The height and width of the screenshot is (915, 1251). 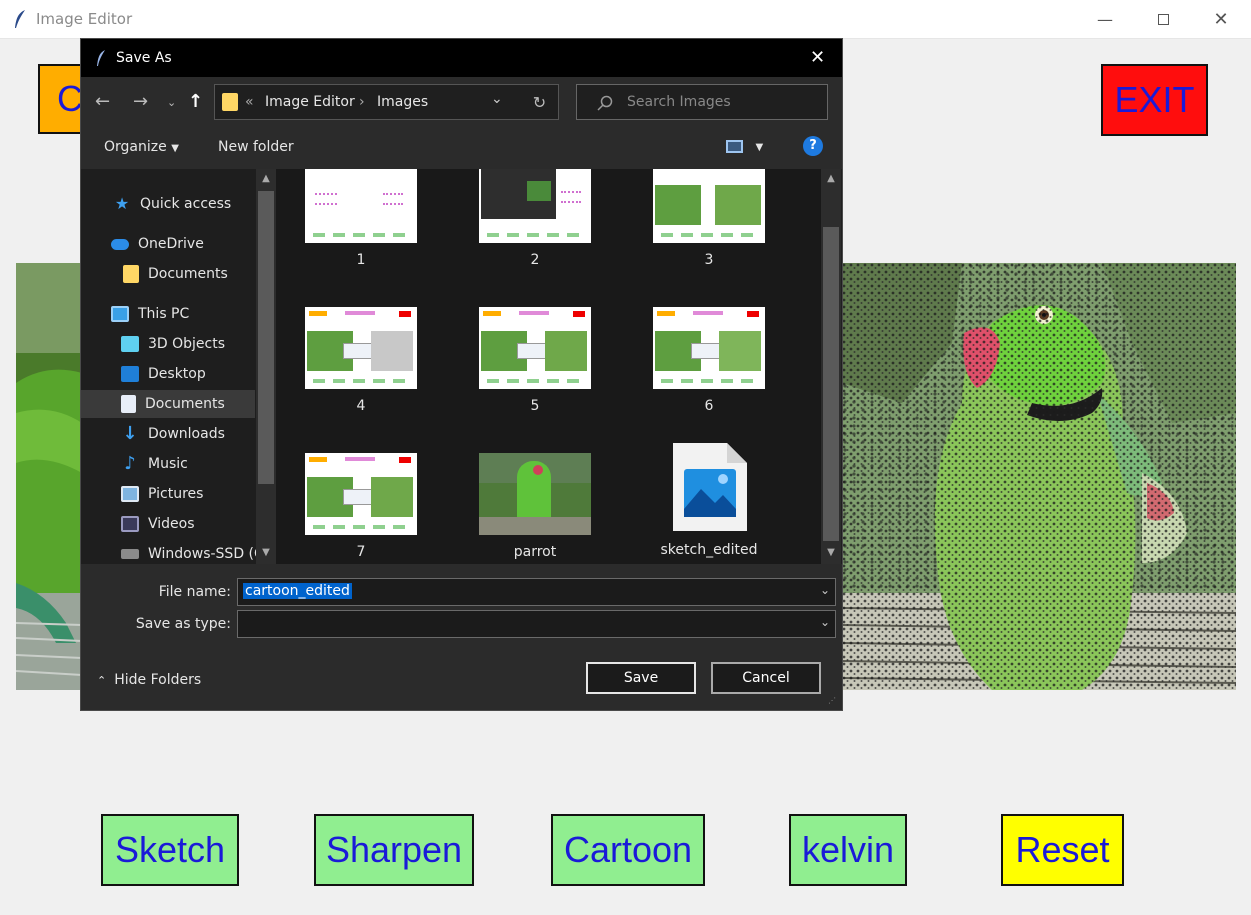 I want to click on search-icon, so click(x=605, y=103).